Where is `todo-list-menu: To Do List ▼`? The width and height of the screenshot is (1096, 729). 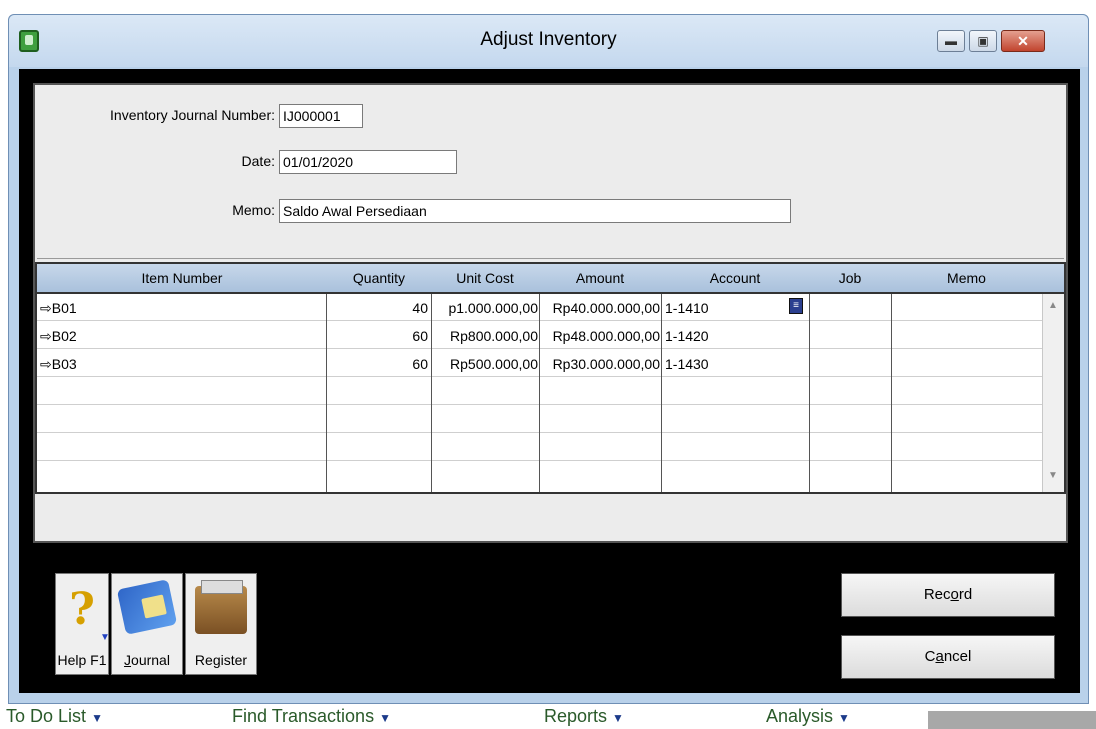
todo-list-menu: To Do List ▼ is located at coordinates (54, 716).